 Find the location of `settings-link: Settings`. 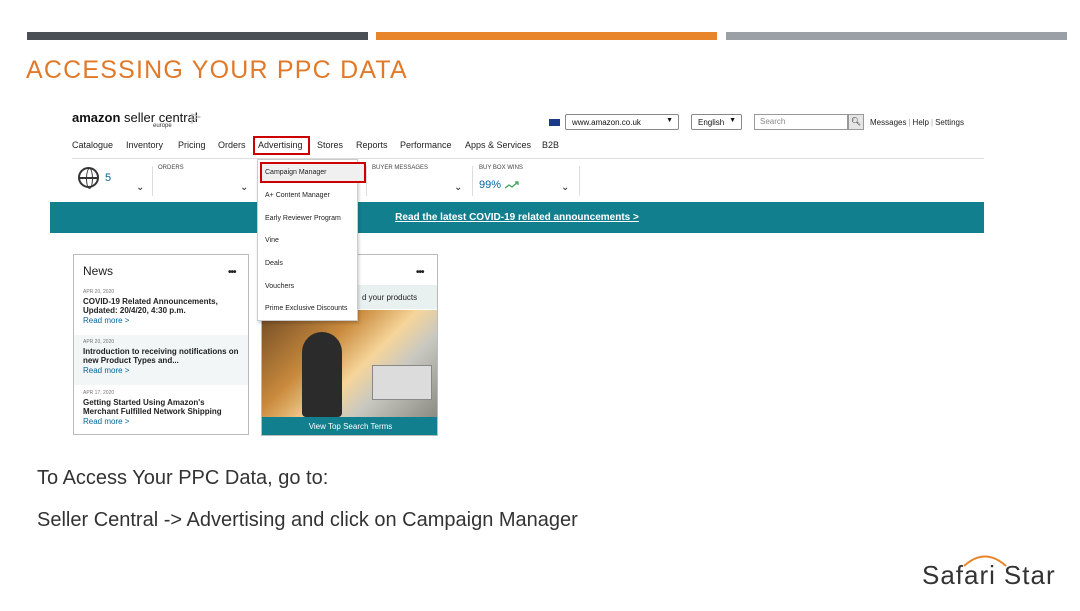

settings-link: Settings is located at coordinates (949, 122).